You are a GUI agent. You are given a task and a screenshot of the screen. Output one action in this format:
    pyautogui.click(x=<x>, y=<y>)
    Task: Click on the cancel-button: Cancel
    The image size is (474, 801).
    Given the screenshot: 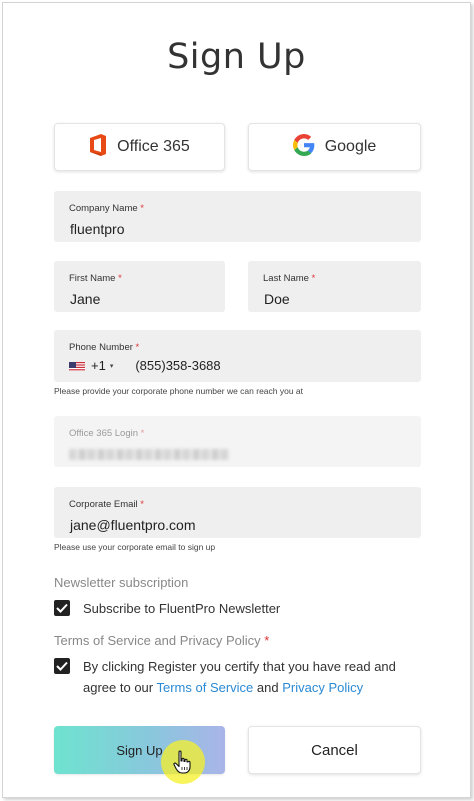 What is the action you would take?
    pyautogui.click(x=334, y=750)
    